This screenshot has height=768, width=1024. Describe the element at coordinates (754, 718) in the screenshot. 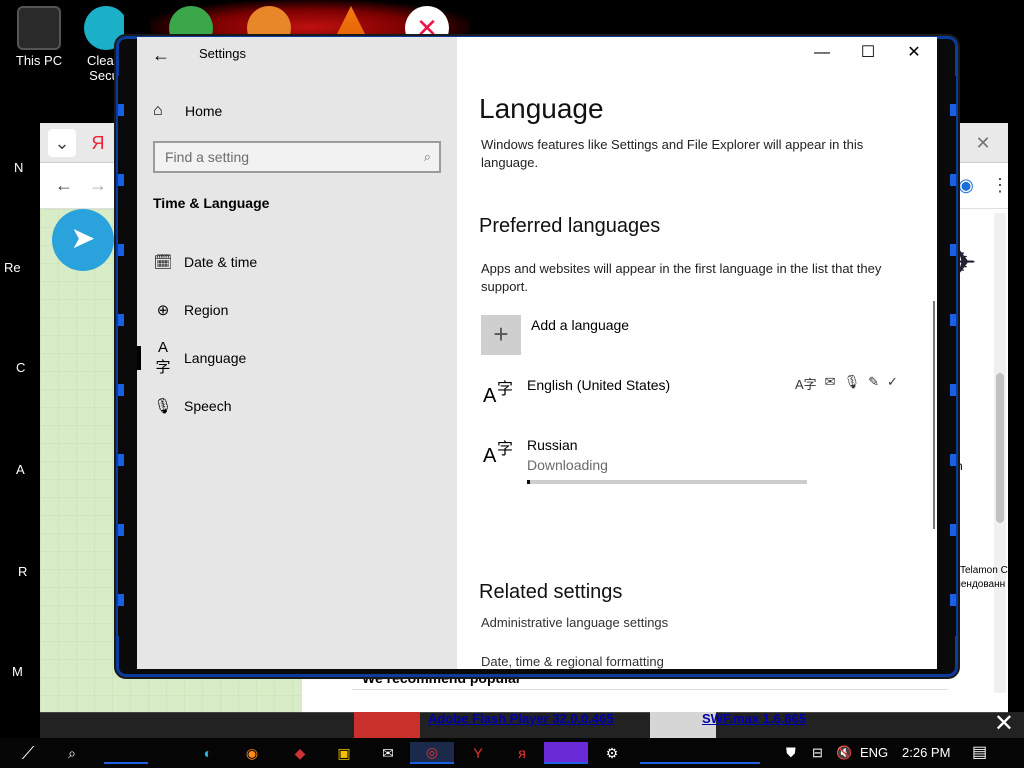

I see `notification-link: SWF.max 1.6.865` at that location.